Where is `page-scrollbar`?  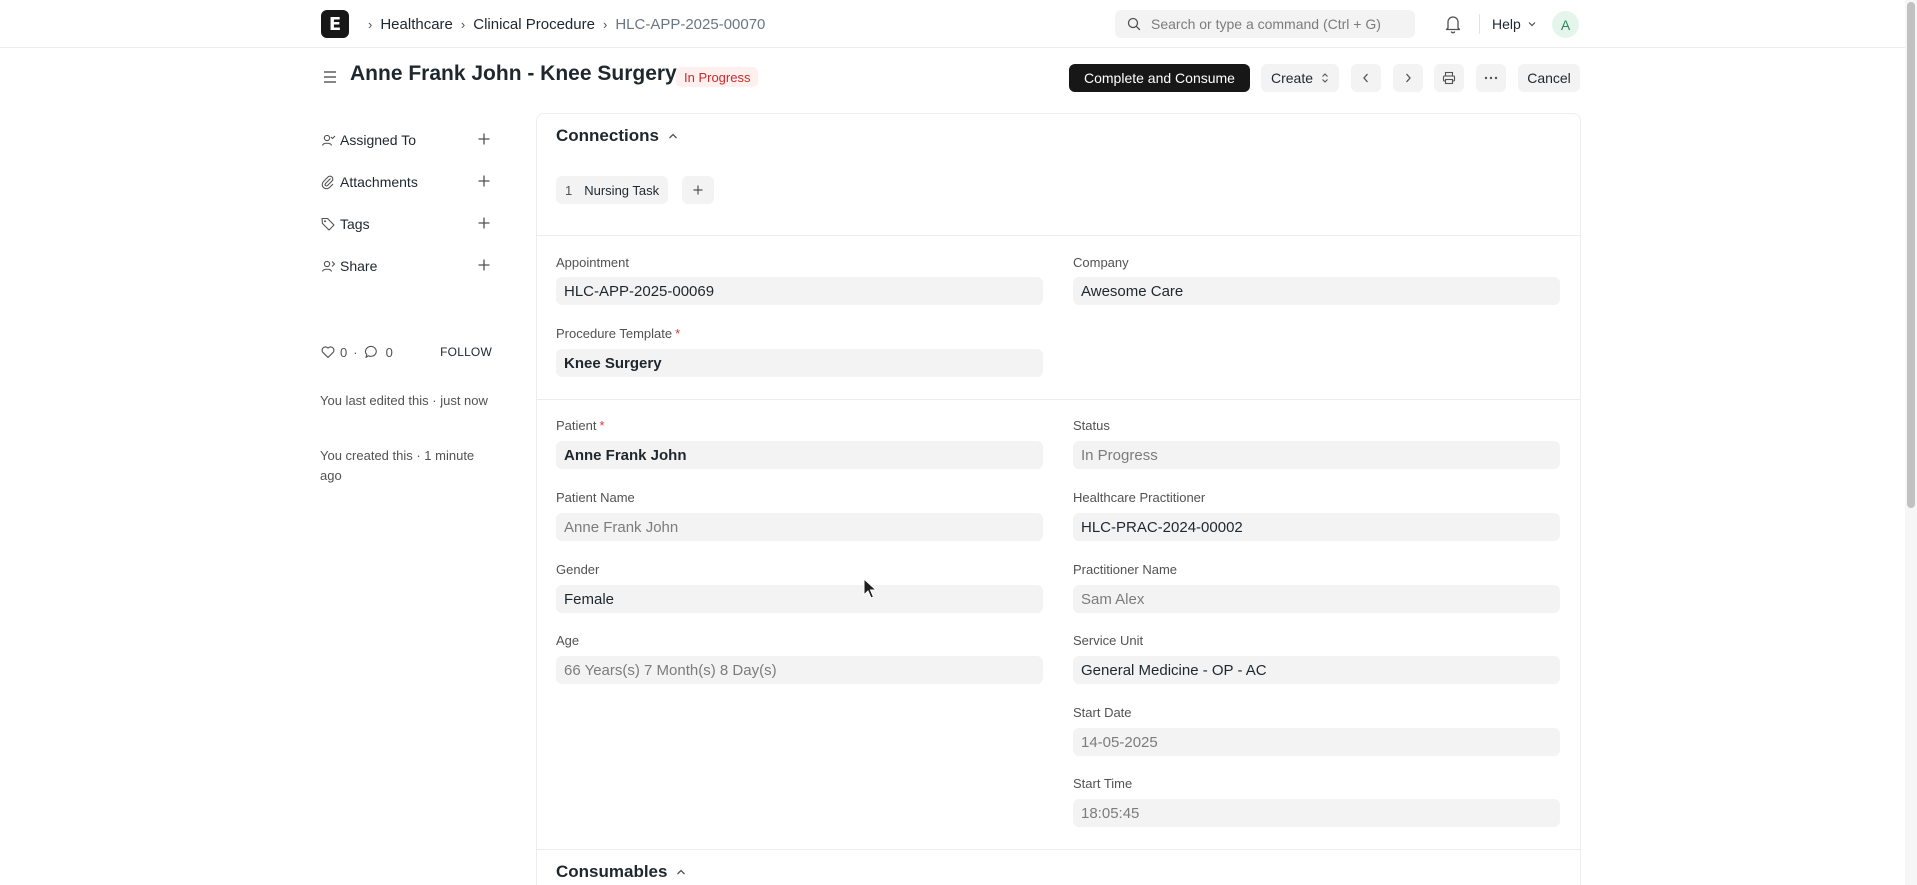 page-scrollbar is located at coordinates (1911, 442).